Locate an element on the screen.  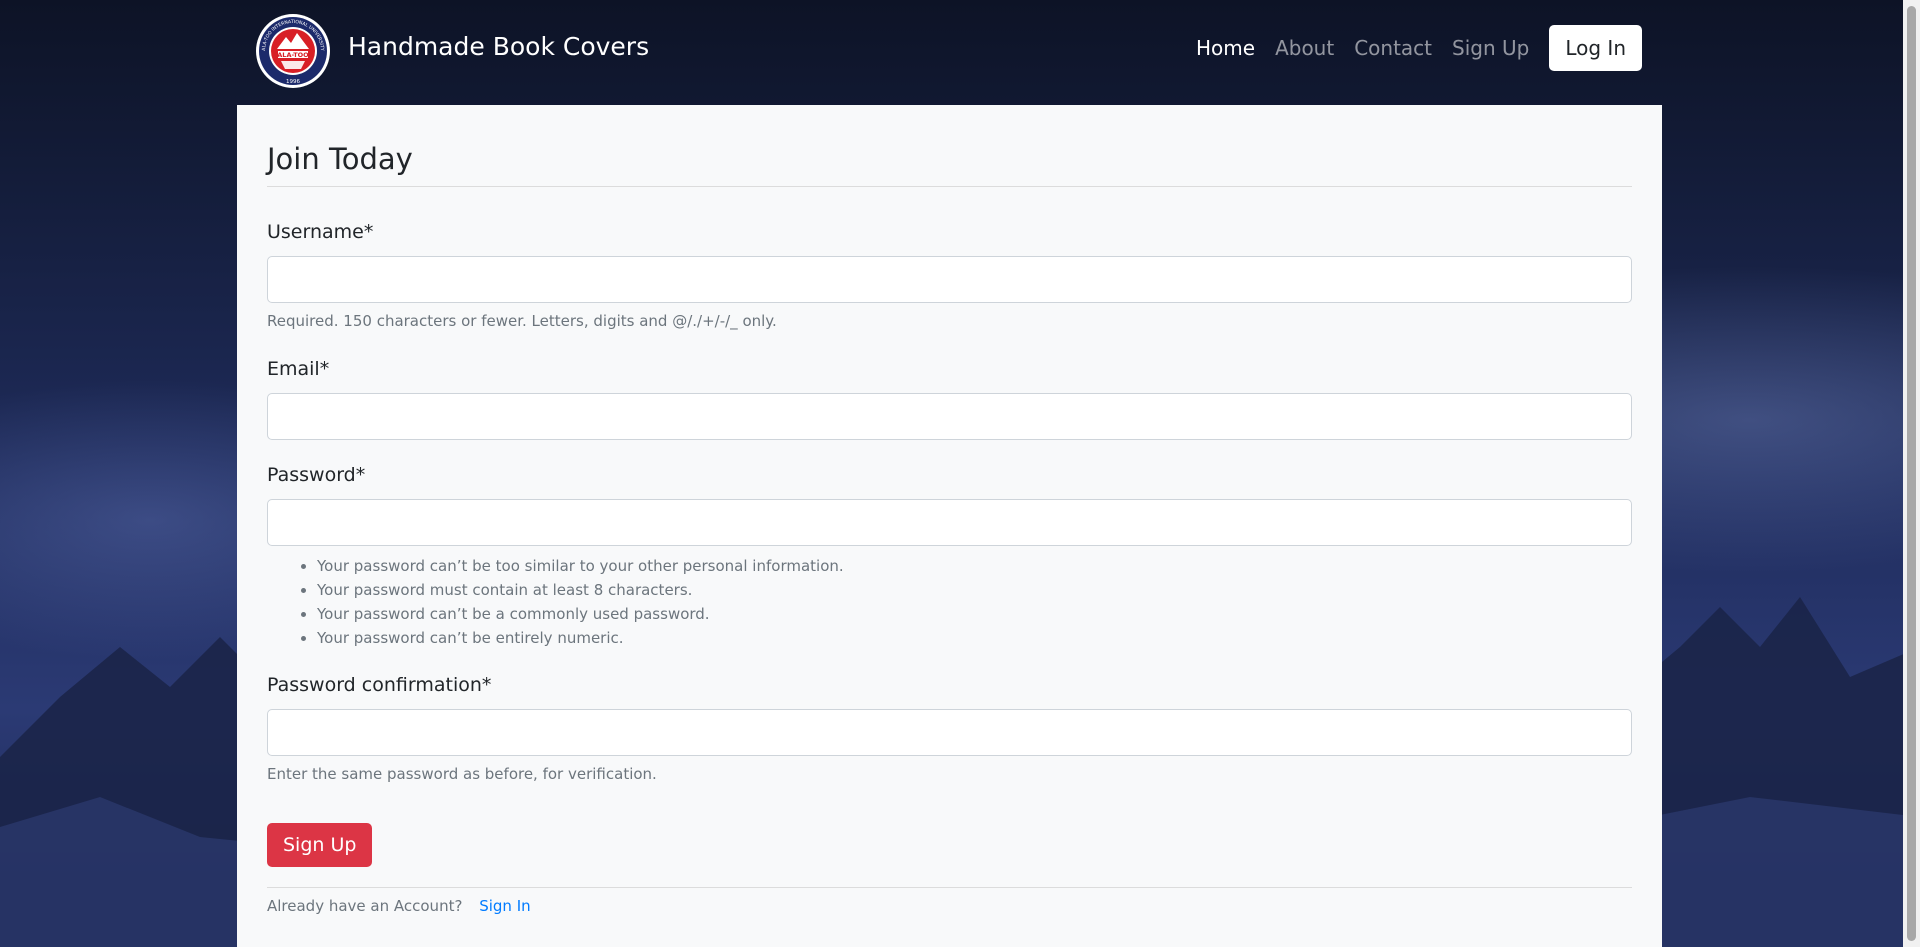
brand-name: Handmade Book Covers is located at coordinates (498, 46).